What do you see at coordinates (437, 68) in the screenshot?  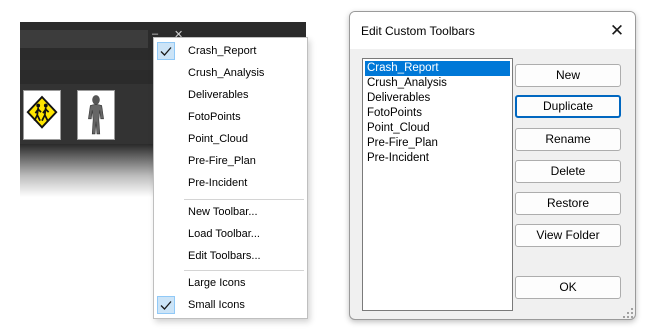 I see `list-item: Crash_Report` at bounding box center [437, 68].